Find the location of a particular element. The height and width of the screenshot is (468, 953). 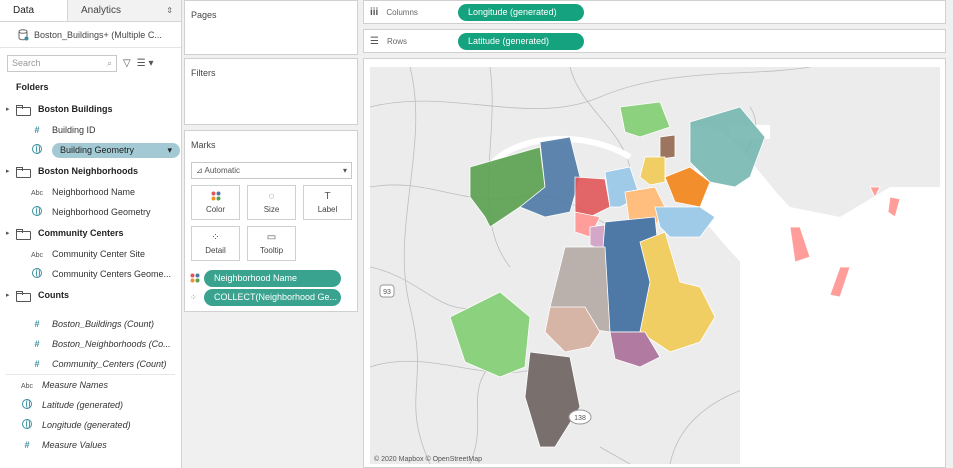

rows-label: Rows is located at coordinates (396, 41).